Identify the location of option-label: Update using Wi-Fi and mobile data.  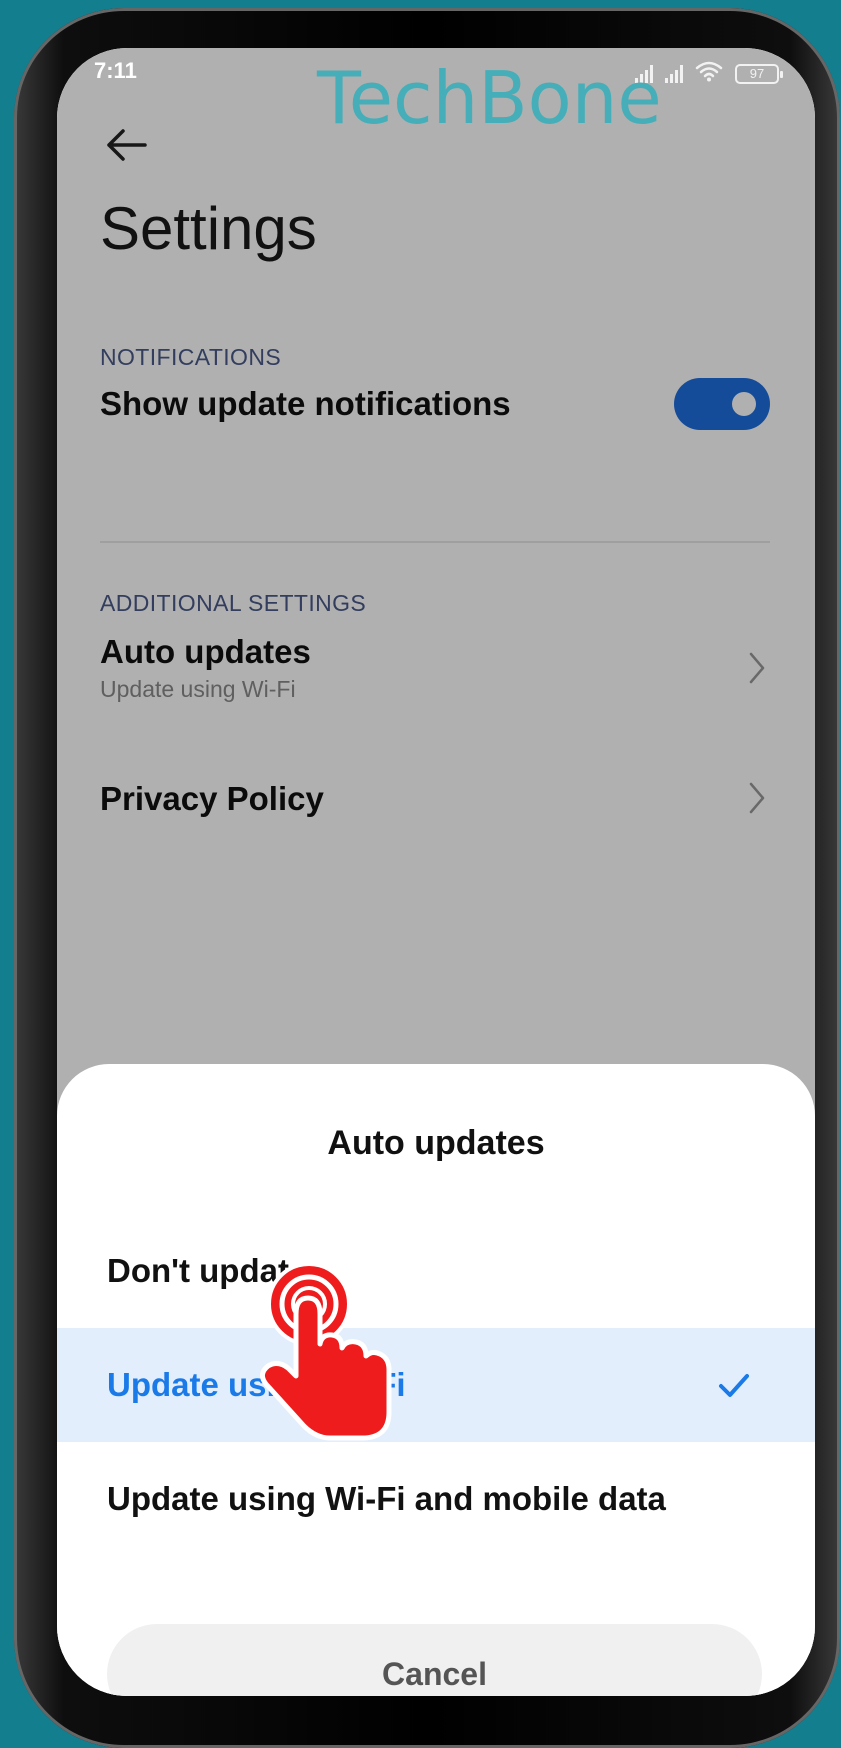
(386, 1498).